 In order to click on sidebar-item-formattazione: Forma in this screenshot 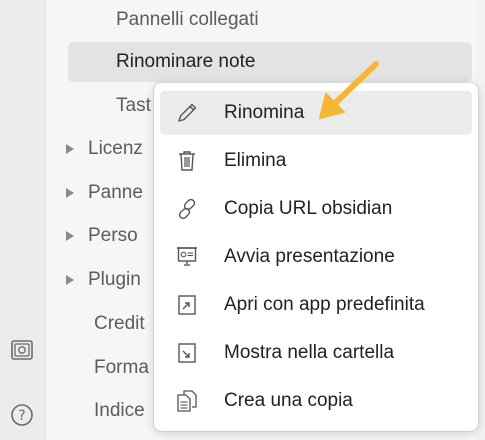, I will do `click(121, 368)`.